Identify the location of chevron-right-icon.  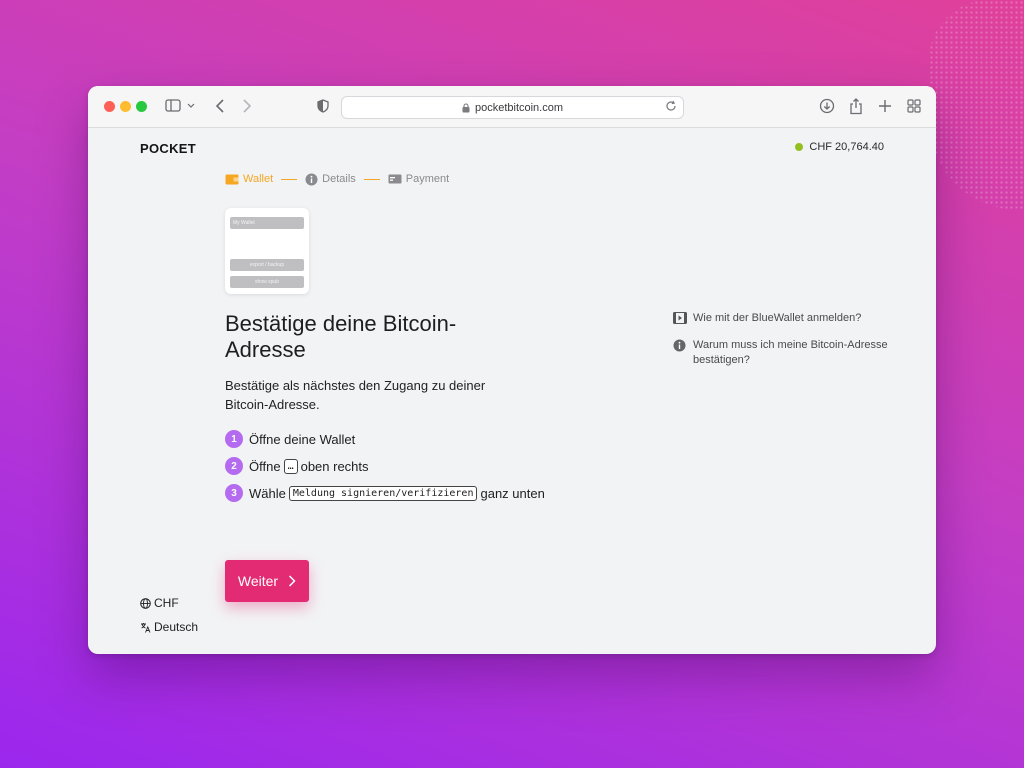
(292, 581).